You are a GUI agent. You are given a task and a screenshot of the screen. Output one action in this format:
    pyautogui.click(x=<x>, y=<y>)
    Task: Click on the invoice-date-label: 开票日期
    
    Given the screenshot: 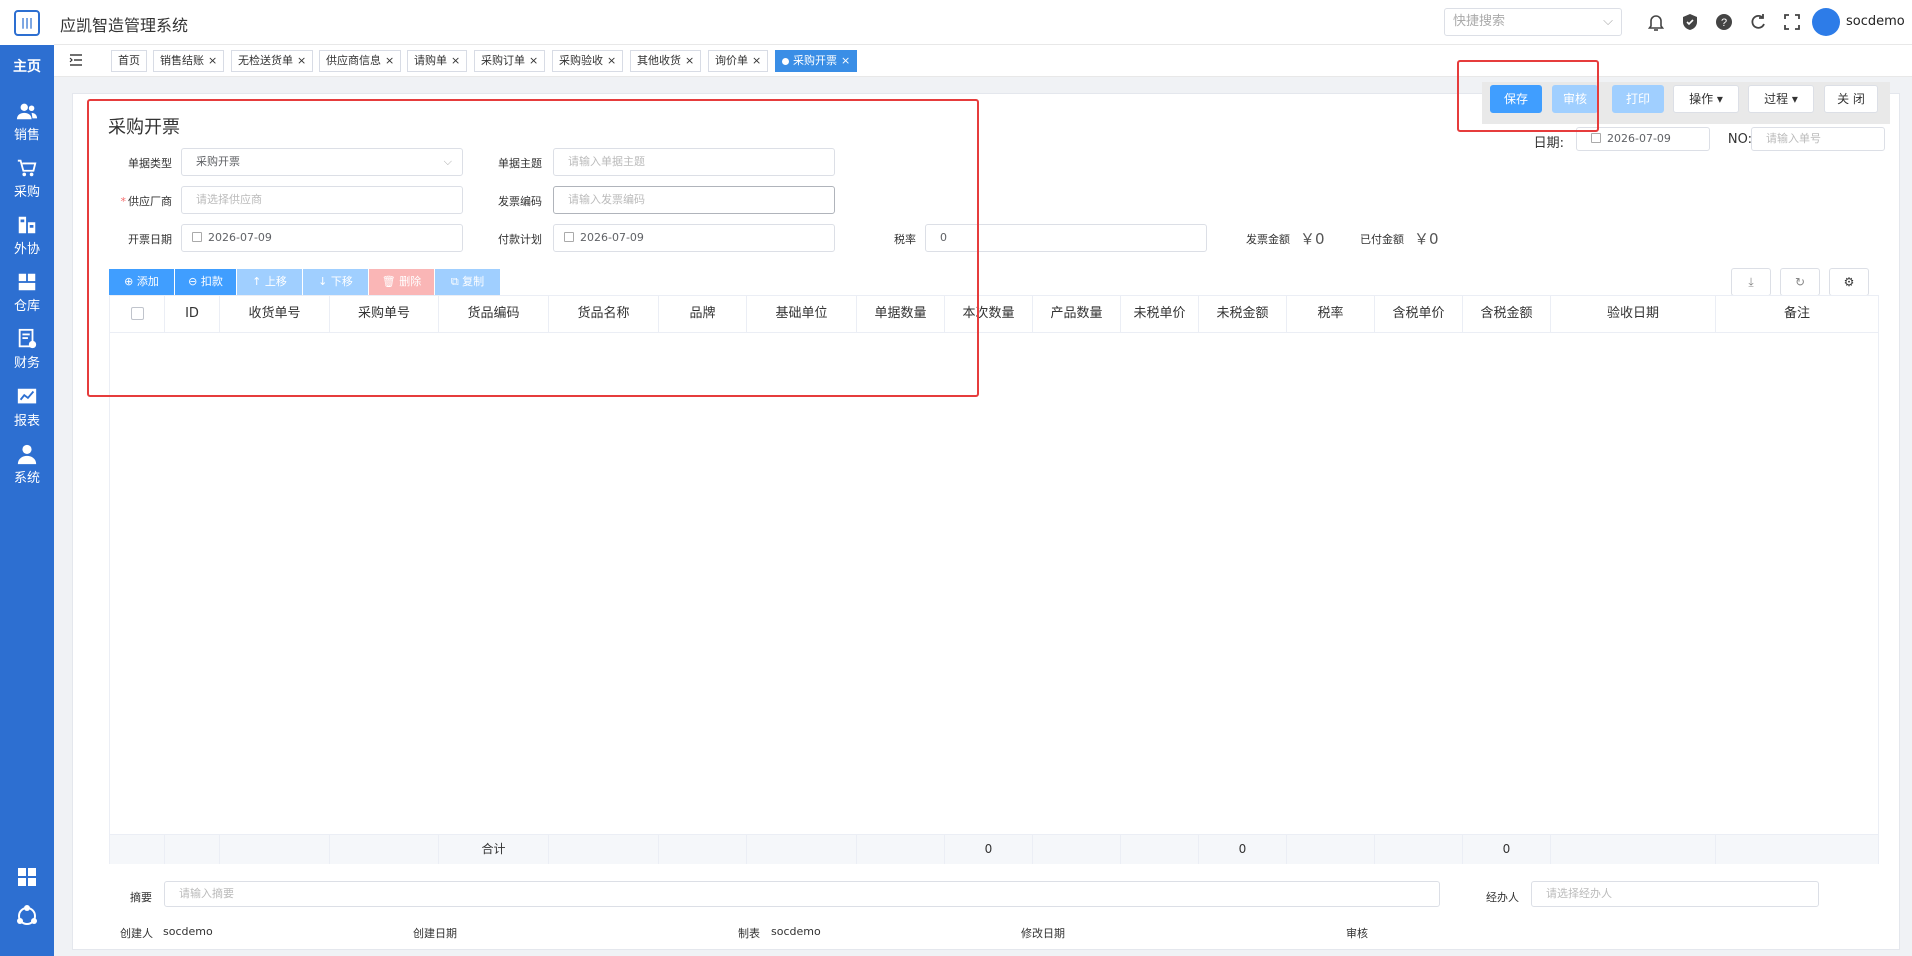 What is the action you would take?
    pyautogui.click(x=150, y=239)
    